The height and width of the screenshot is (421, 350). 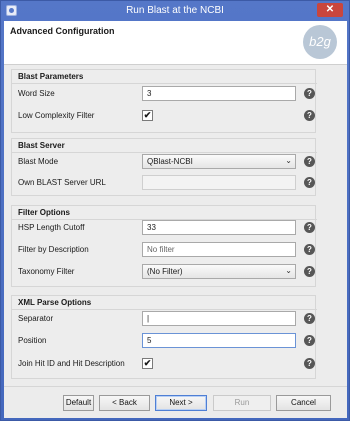 I want to click on own-server-url-row: Own BLAST Server URL ?, so click(x=167, y=183).